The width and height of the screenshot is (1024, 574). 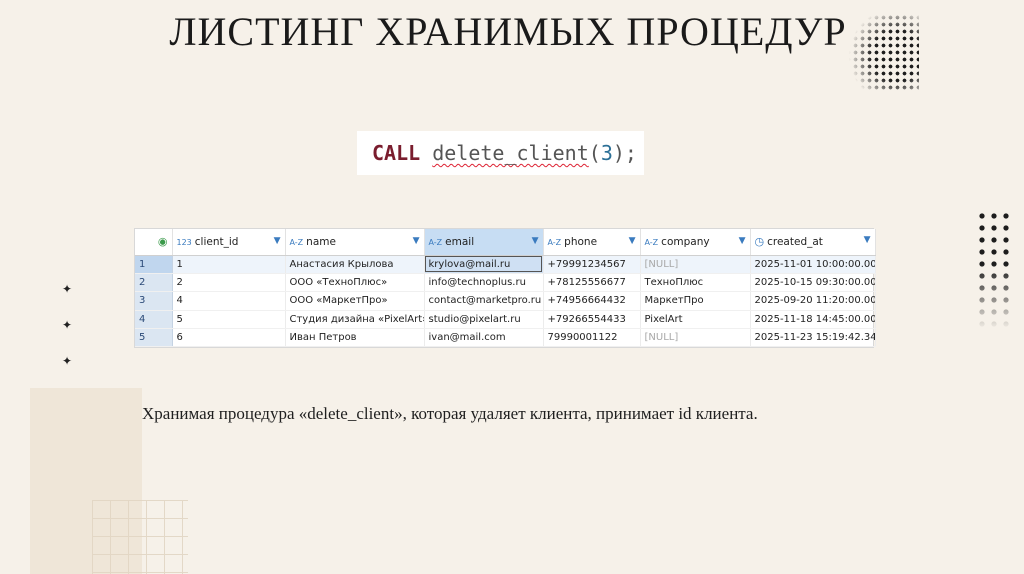 I want to click on cell-name: ООО «ТехноПлюс», so click(x=355, y=283).